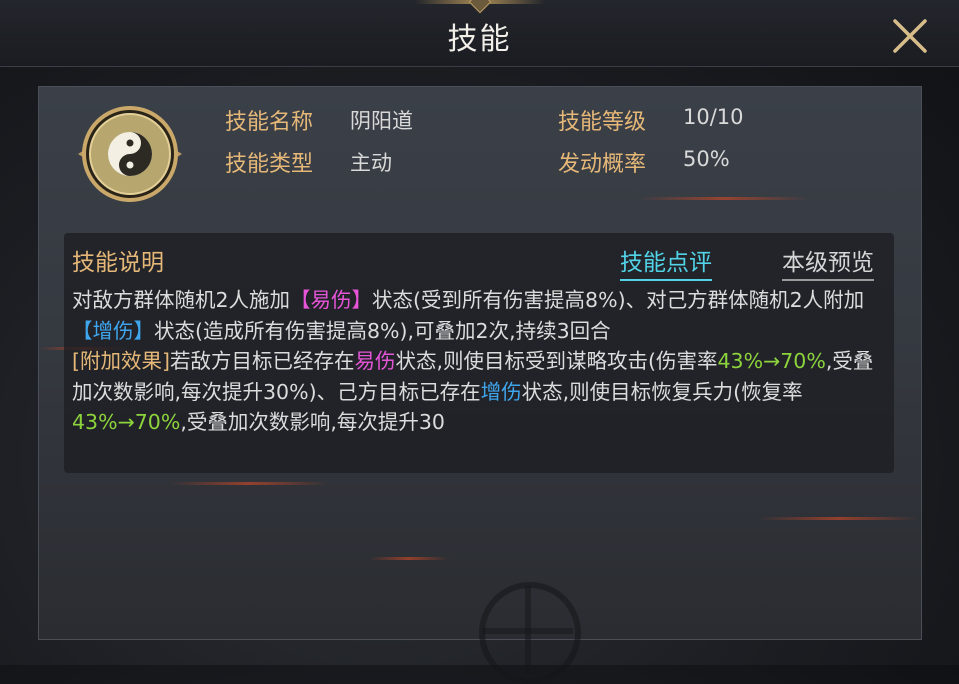 The height and width of the screenshot is (684, 959). Describe the element at coordinates (501, 391) in the screenshot. I see `status-tag-damage-up: 增伤` at that location.